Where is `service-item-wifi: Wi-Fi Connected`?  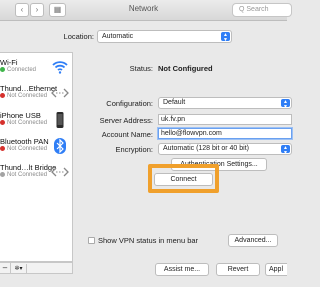 service-item-wifi: Wi-Fi Connected is located at coordinates (36, 69).